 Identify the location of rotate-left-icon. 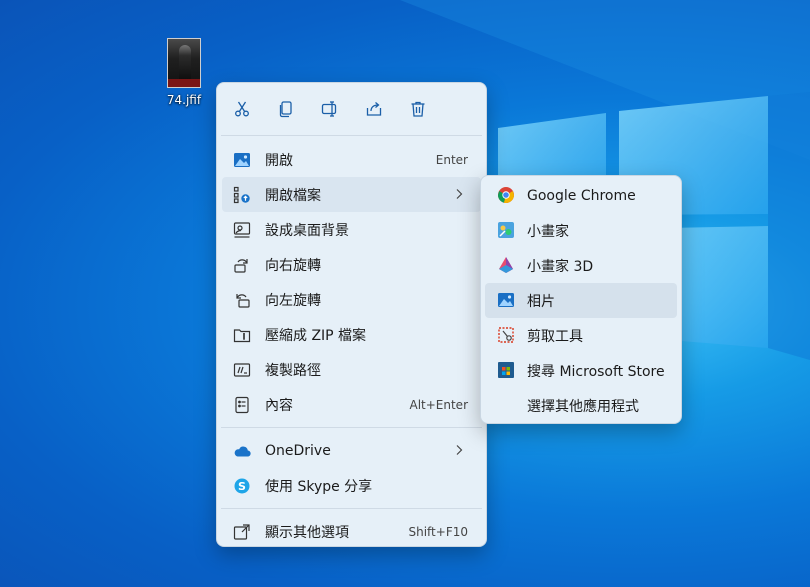
(243, 301).